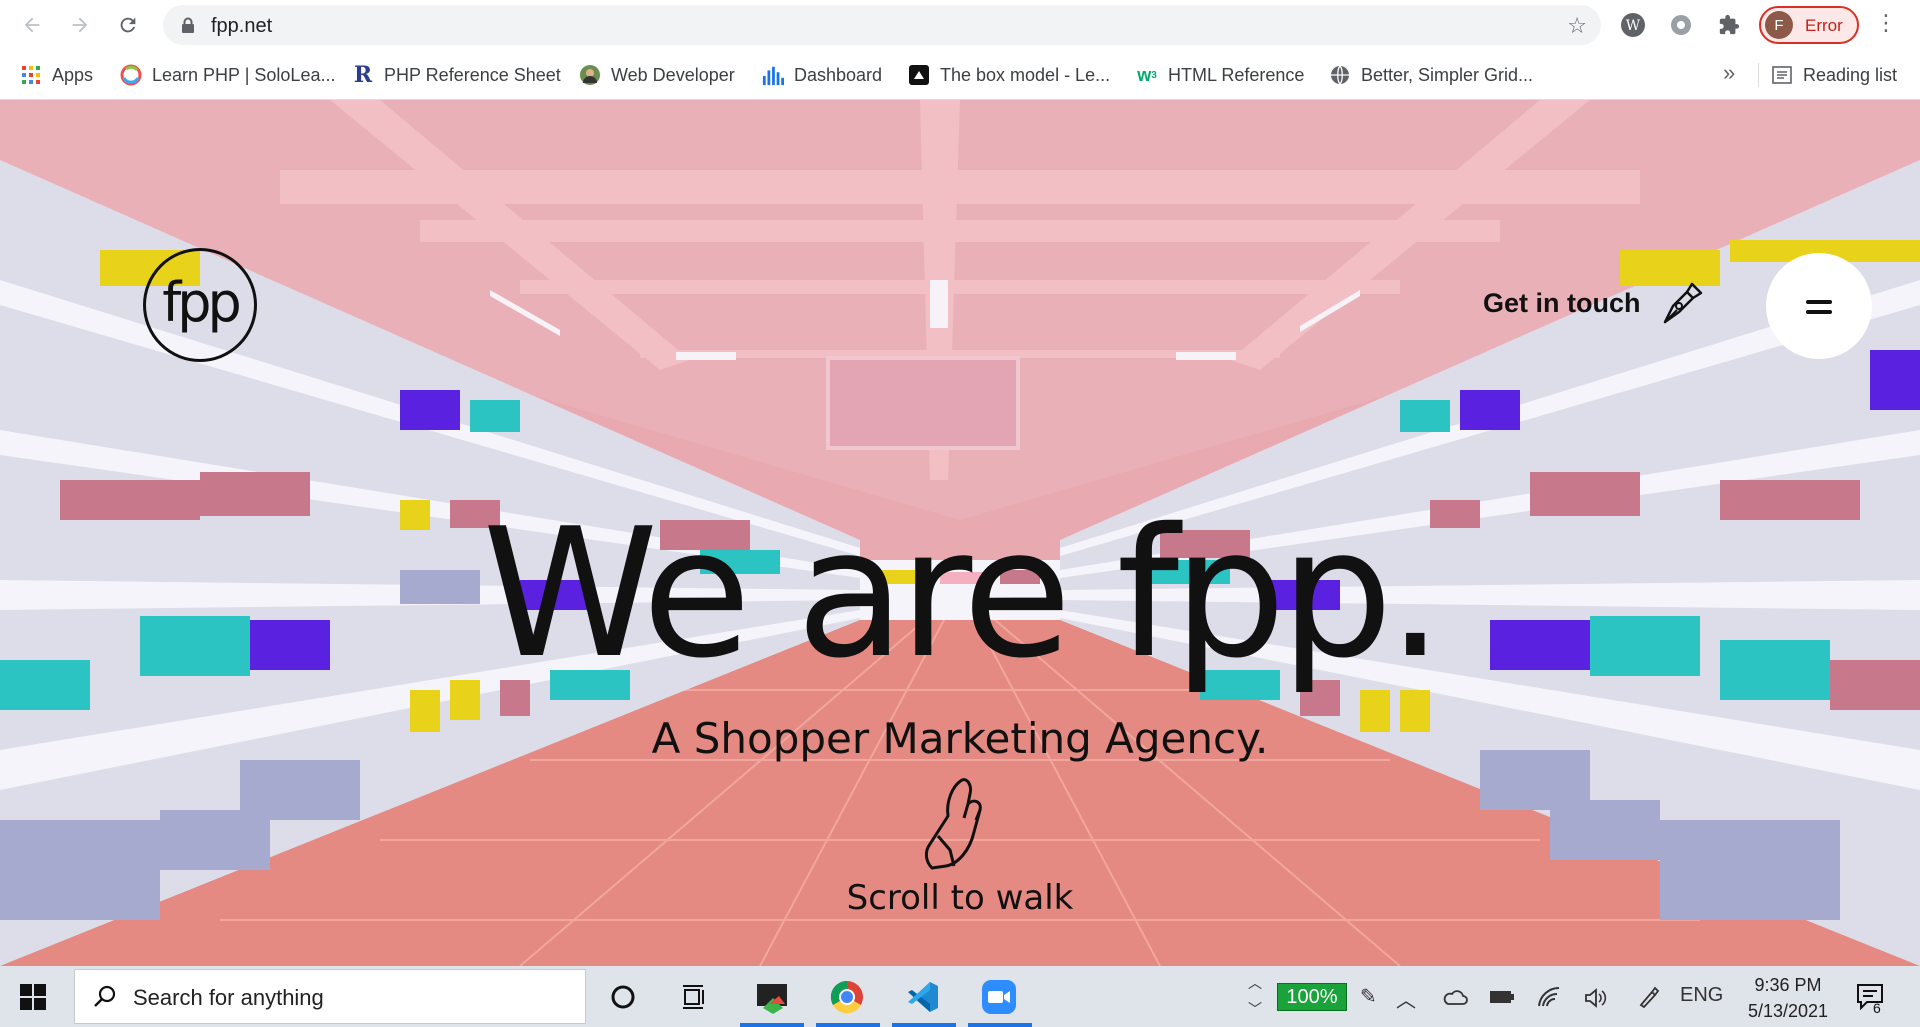 Image resolution: width=1920 pixels, height=1027 pixels. I want to click on cortana-icon, so click(623, 997).